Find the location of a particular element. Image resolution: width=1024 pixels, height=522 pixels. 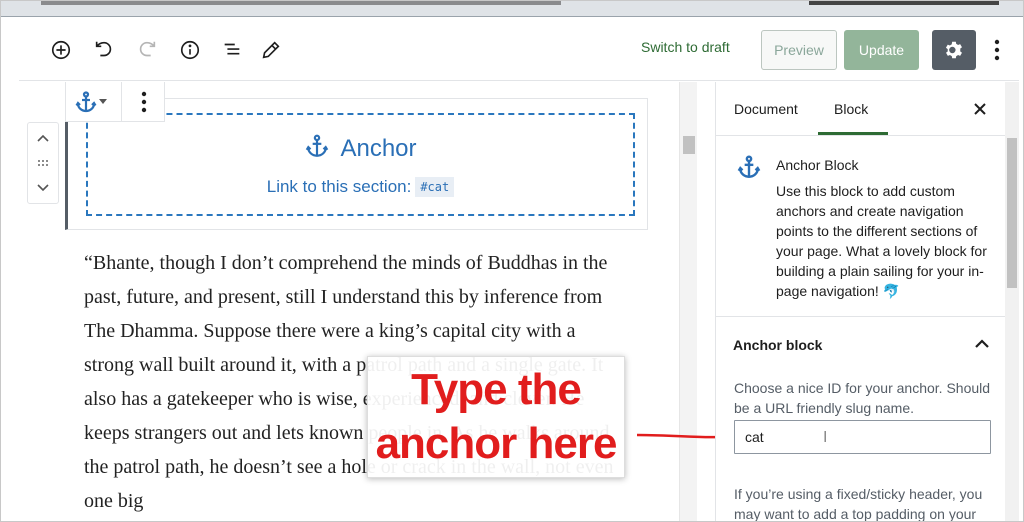

sidebar-tabs: Document Block is located at coordinates (860, 109).